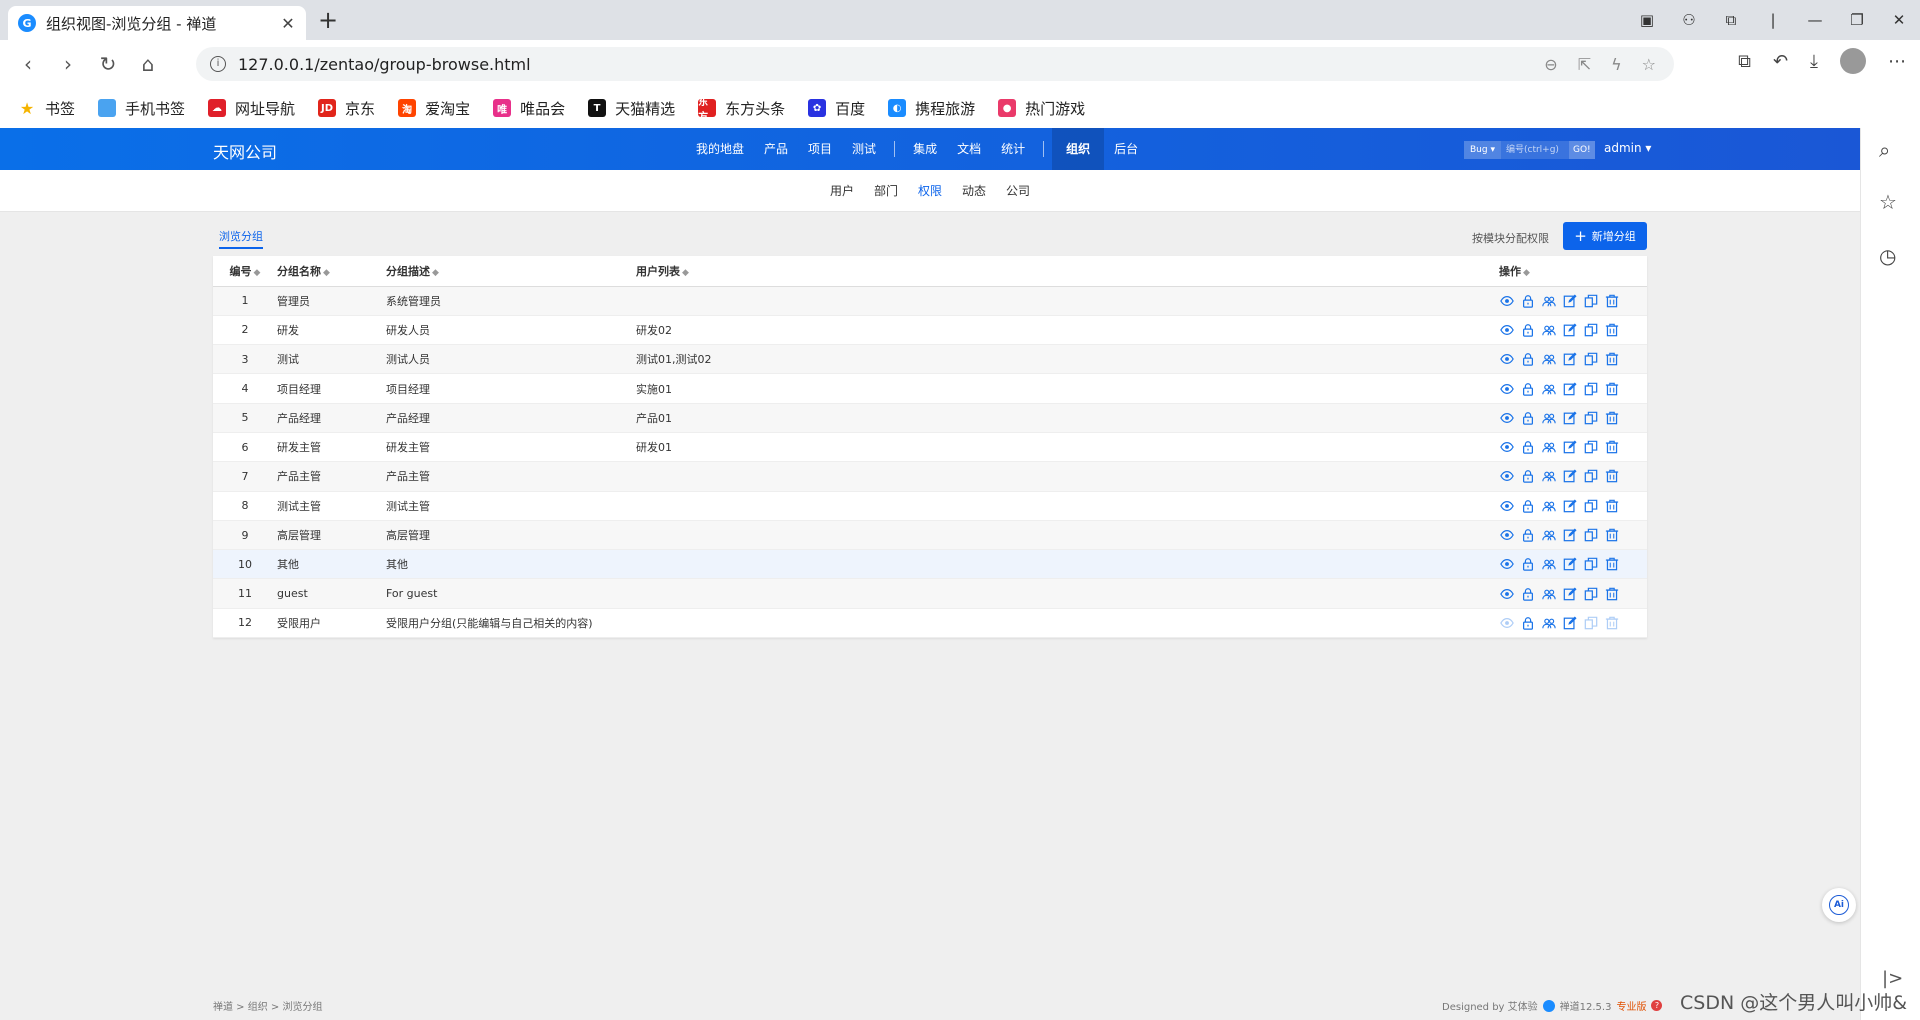 This screenshot has height=1020, width=1920. Describe the element at coordinates (434, 108) in the screenshot. I see `bookmark-item: 淘爱淘宝` at that location.